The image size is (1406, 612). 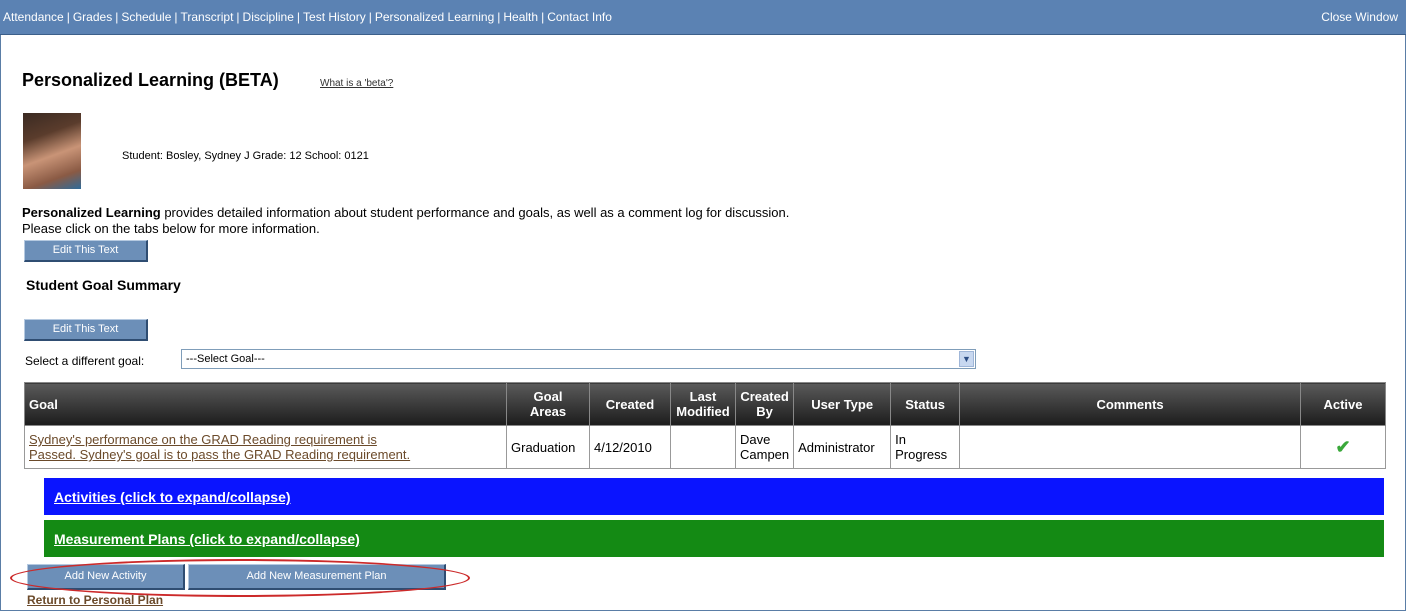 What do you see at coordinates (317, 577) in the screenshot?
I see `add-new-measurement-plan-button: Add New Measurement Plan` at bounding box center [317, 577].